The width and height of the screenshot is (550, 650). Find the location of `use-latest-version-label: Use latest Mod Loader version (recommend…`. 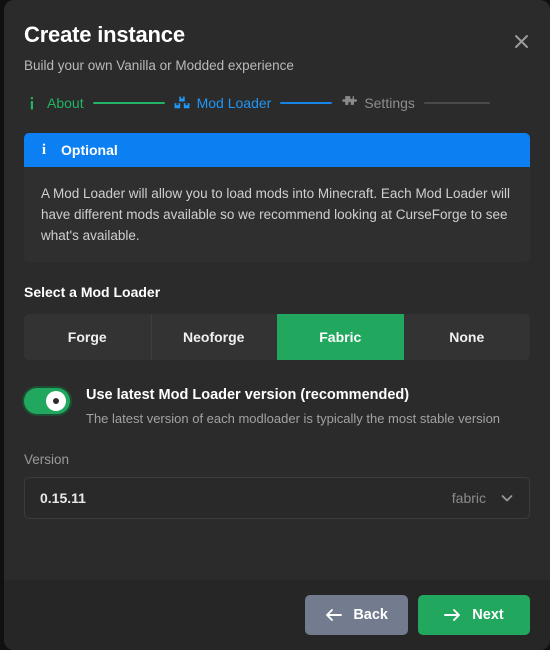

use-latest-version-label: Use latest Mod Loader version (recommend… is located at coordinates (248, 395).